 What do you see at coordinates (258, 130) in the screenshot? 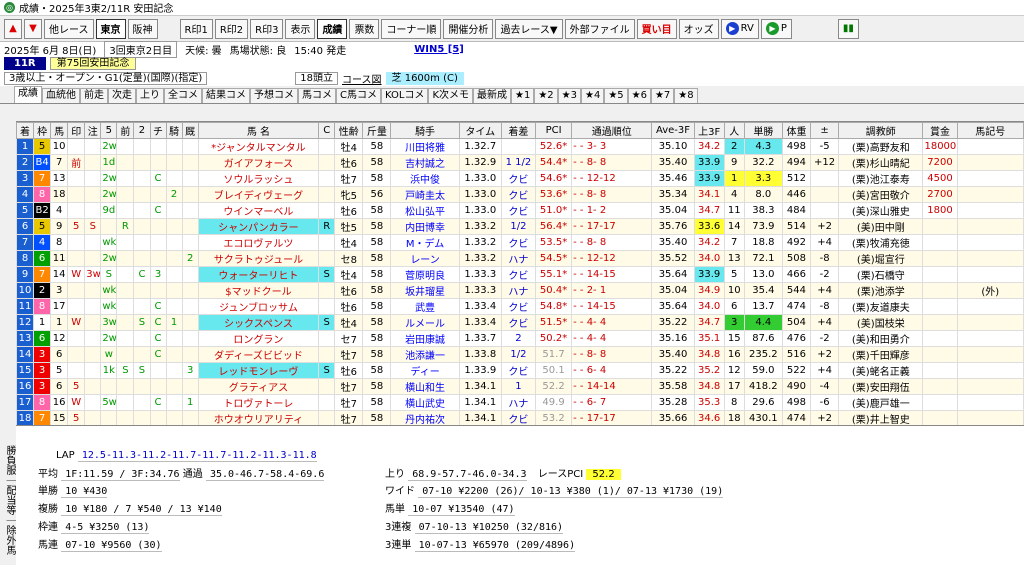
I see `column-header: 馬 名` at bounding box center [258, 130].